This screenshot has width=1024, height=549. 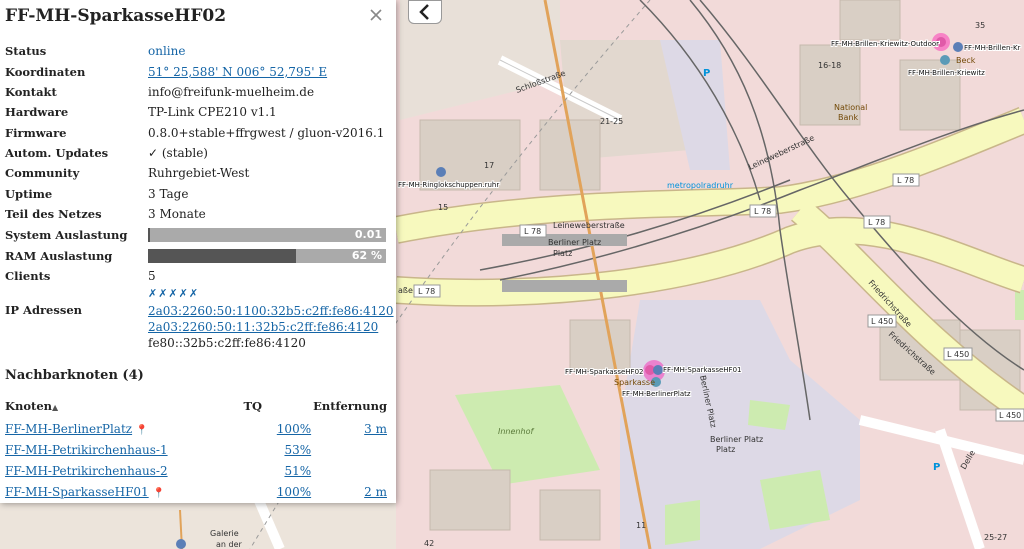 I want to click on node-column-header: Knoten▲, so click(x=124, y=408).